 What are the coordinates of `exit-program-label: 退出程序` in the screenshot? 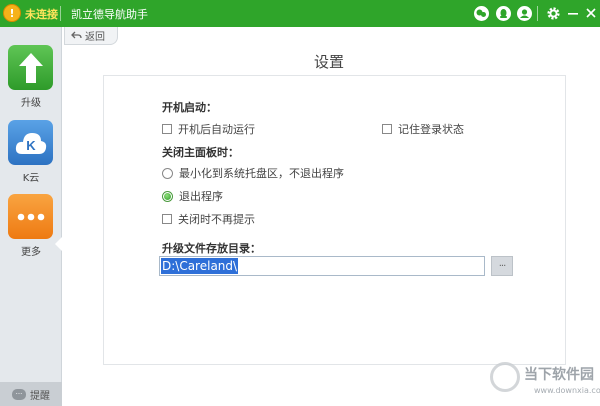 It's located at (201, 196).